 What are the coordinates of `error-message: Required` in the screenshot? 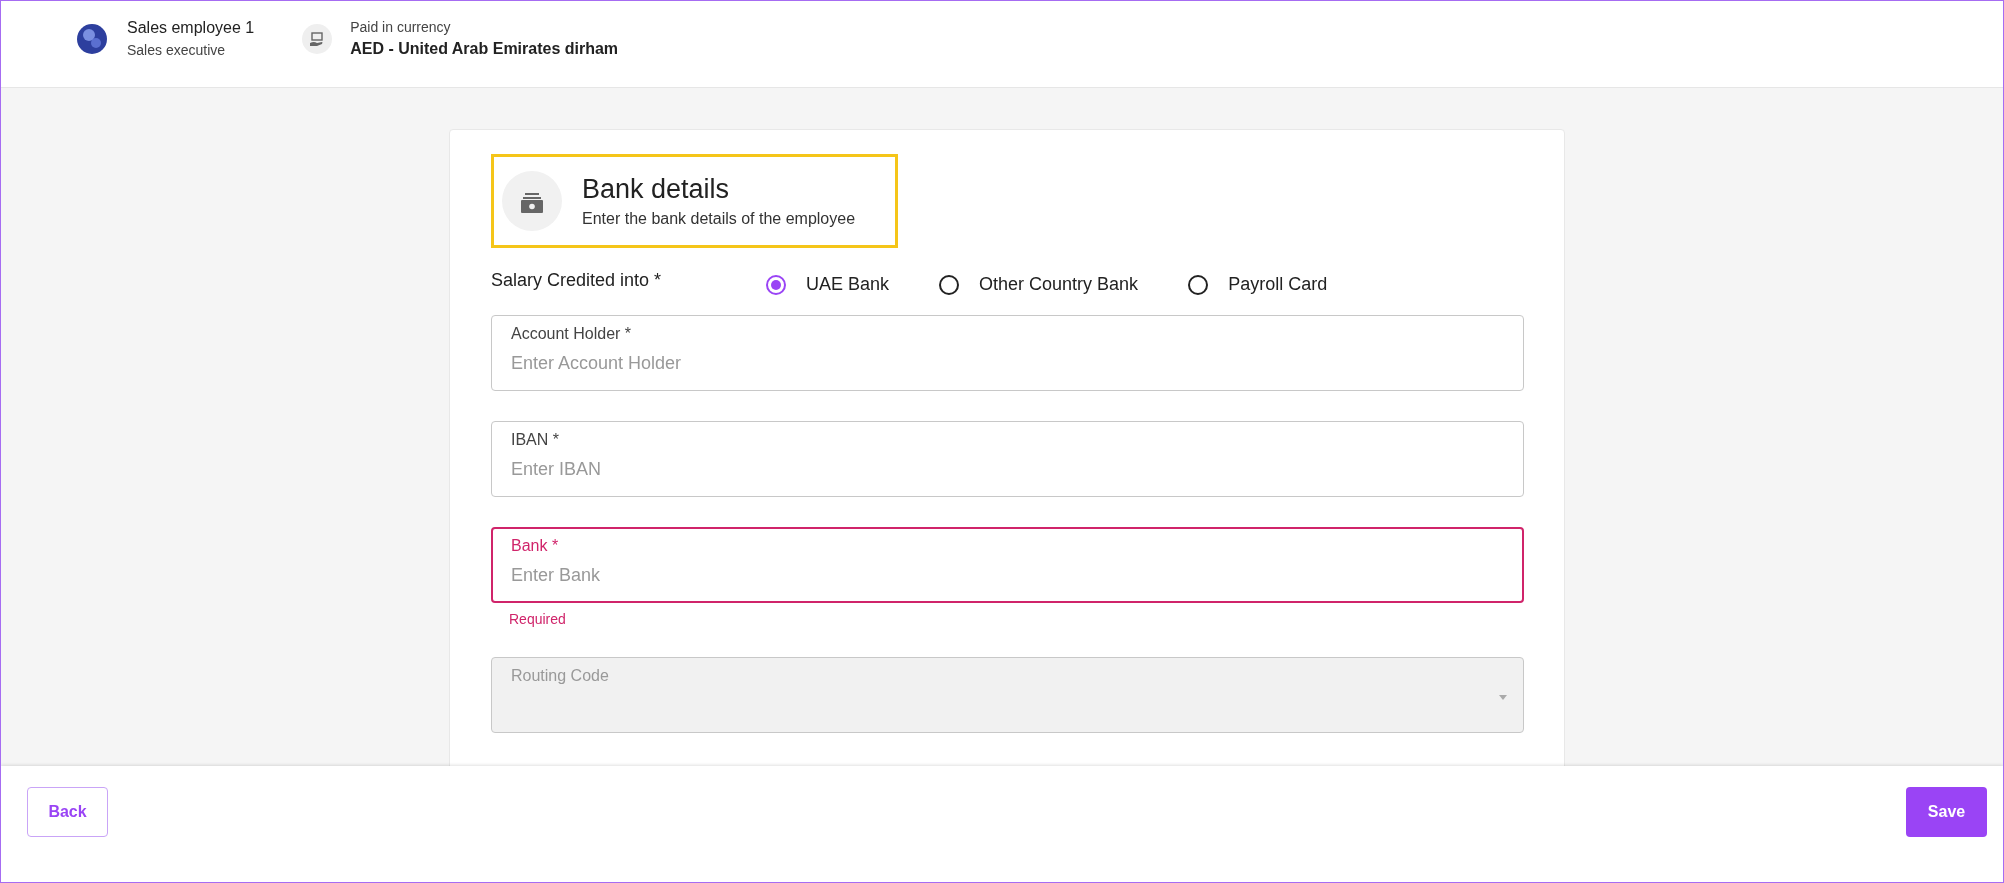 It's located at (538, 619).